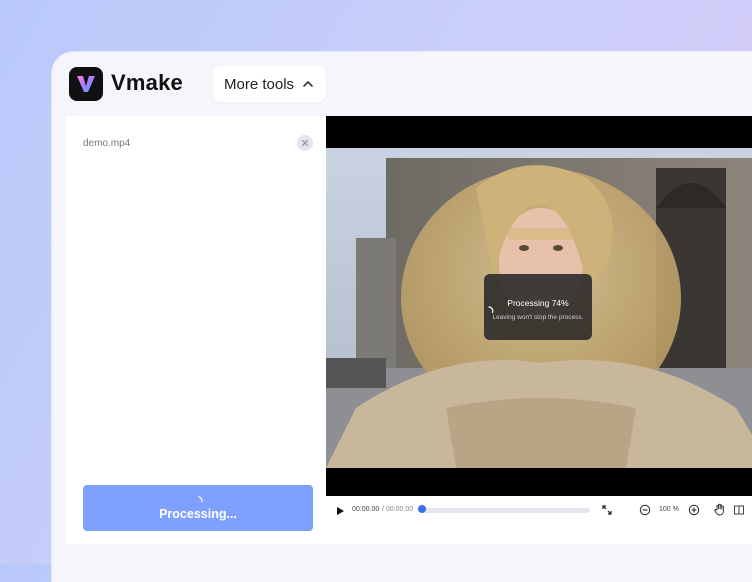 The height and width of the screenshot is (582, 752). Describe the element at coordinates (538, 302) in the screenshot. I see `processing-status: Processing 74%` at that location.